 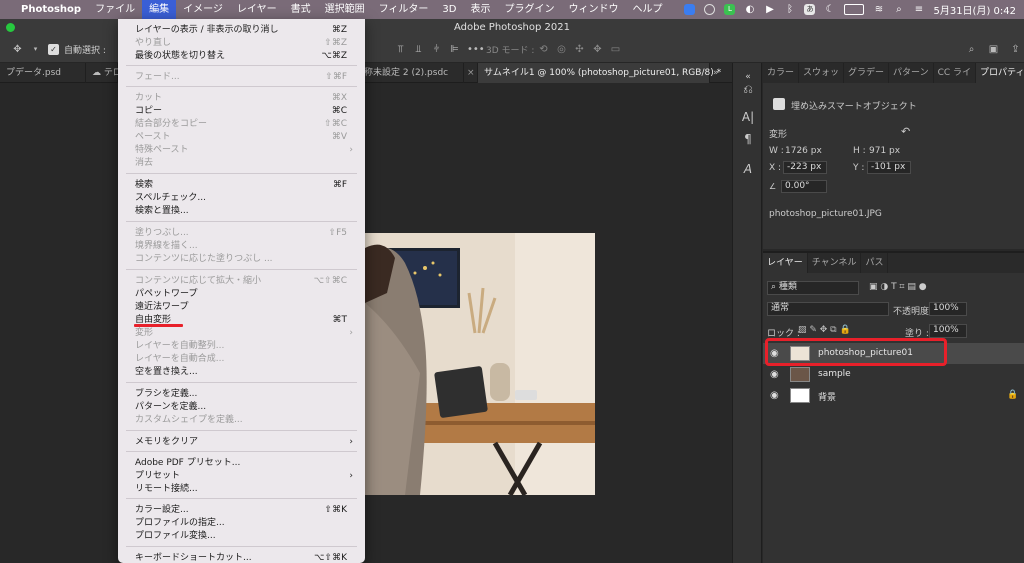 I want to click on opacity-field: 100%, so click(x=948, y=309).